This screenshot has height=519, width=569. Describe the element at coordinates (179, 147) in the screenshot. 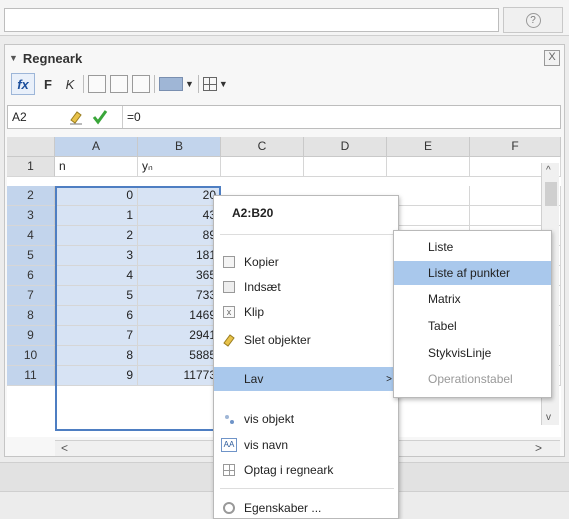

I see `column-header-b: B` at that location.